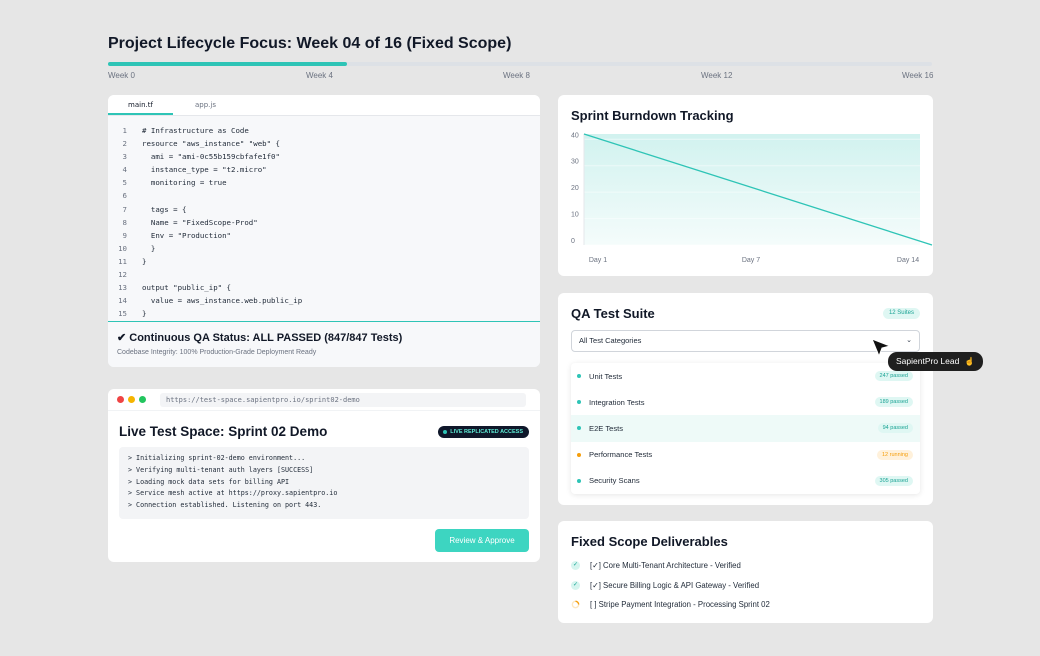 The image size is (1040, 656). What do you see at coordinates (319, 75) in the screenshot?
I see `week-label: Week 4` at bounding box center [319, 75].